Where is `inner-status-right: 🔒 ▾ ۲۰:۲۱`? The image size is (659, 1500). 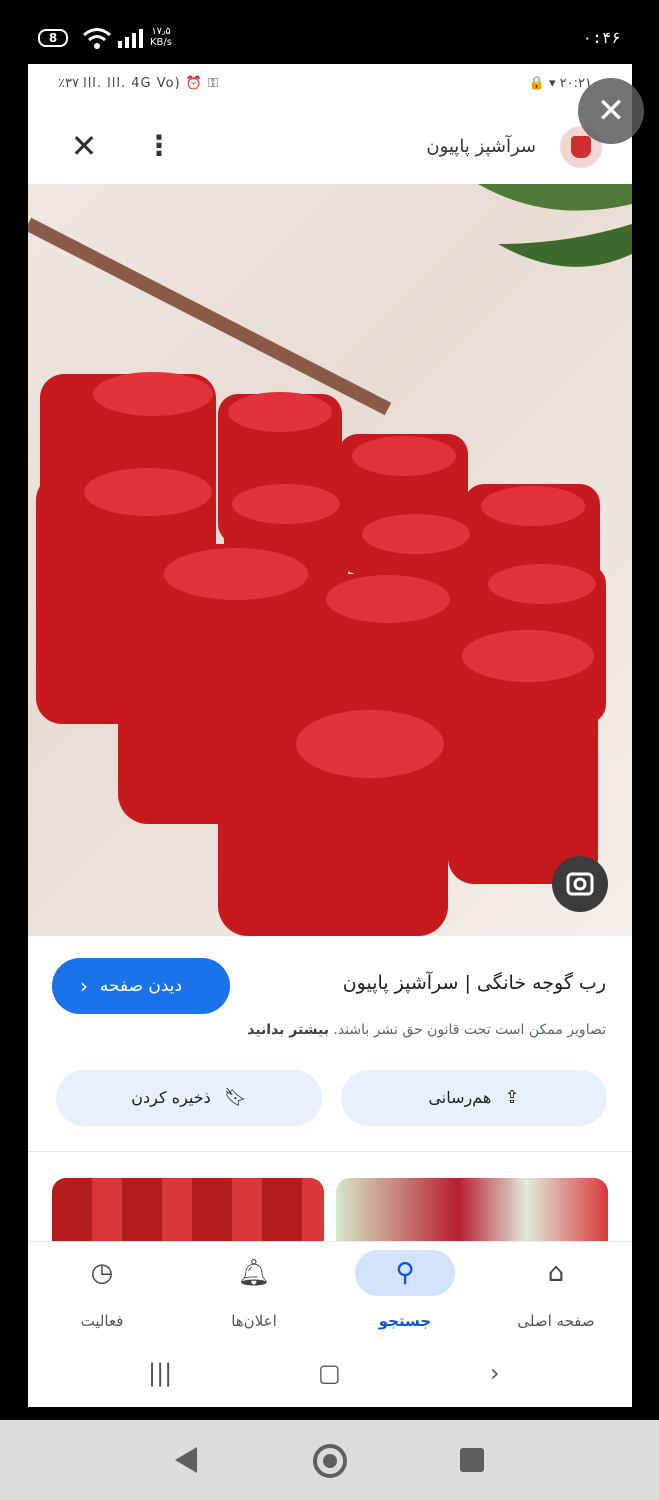
inner-status-right: 🔒 ▾ ۲۰:۲۱ is located at coordinates (560, 83).